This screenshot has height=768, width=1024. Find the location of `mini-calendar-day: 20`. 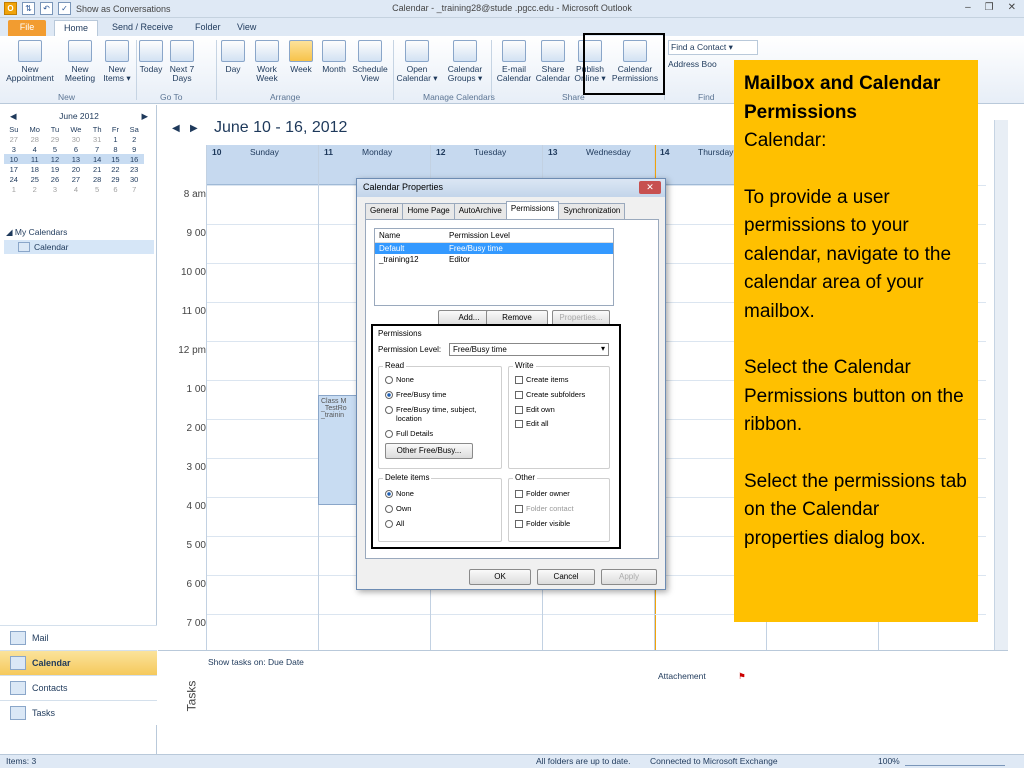

mini-calendar-day: 20 is located at coordinates (76, 169).